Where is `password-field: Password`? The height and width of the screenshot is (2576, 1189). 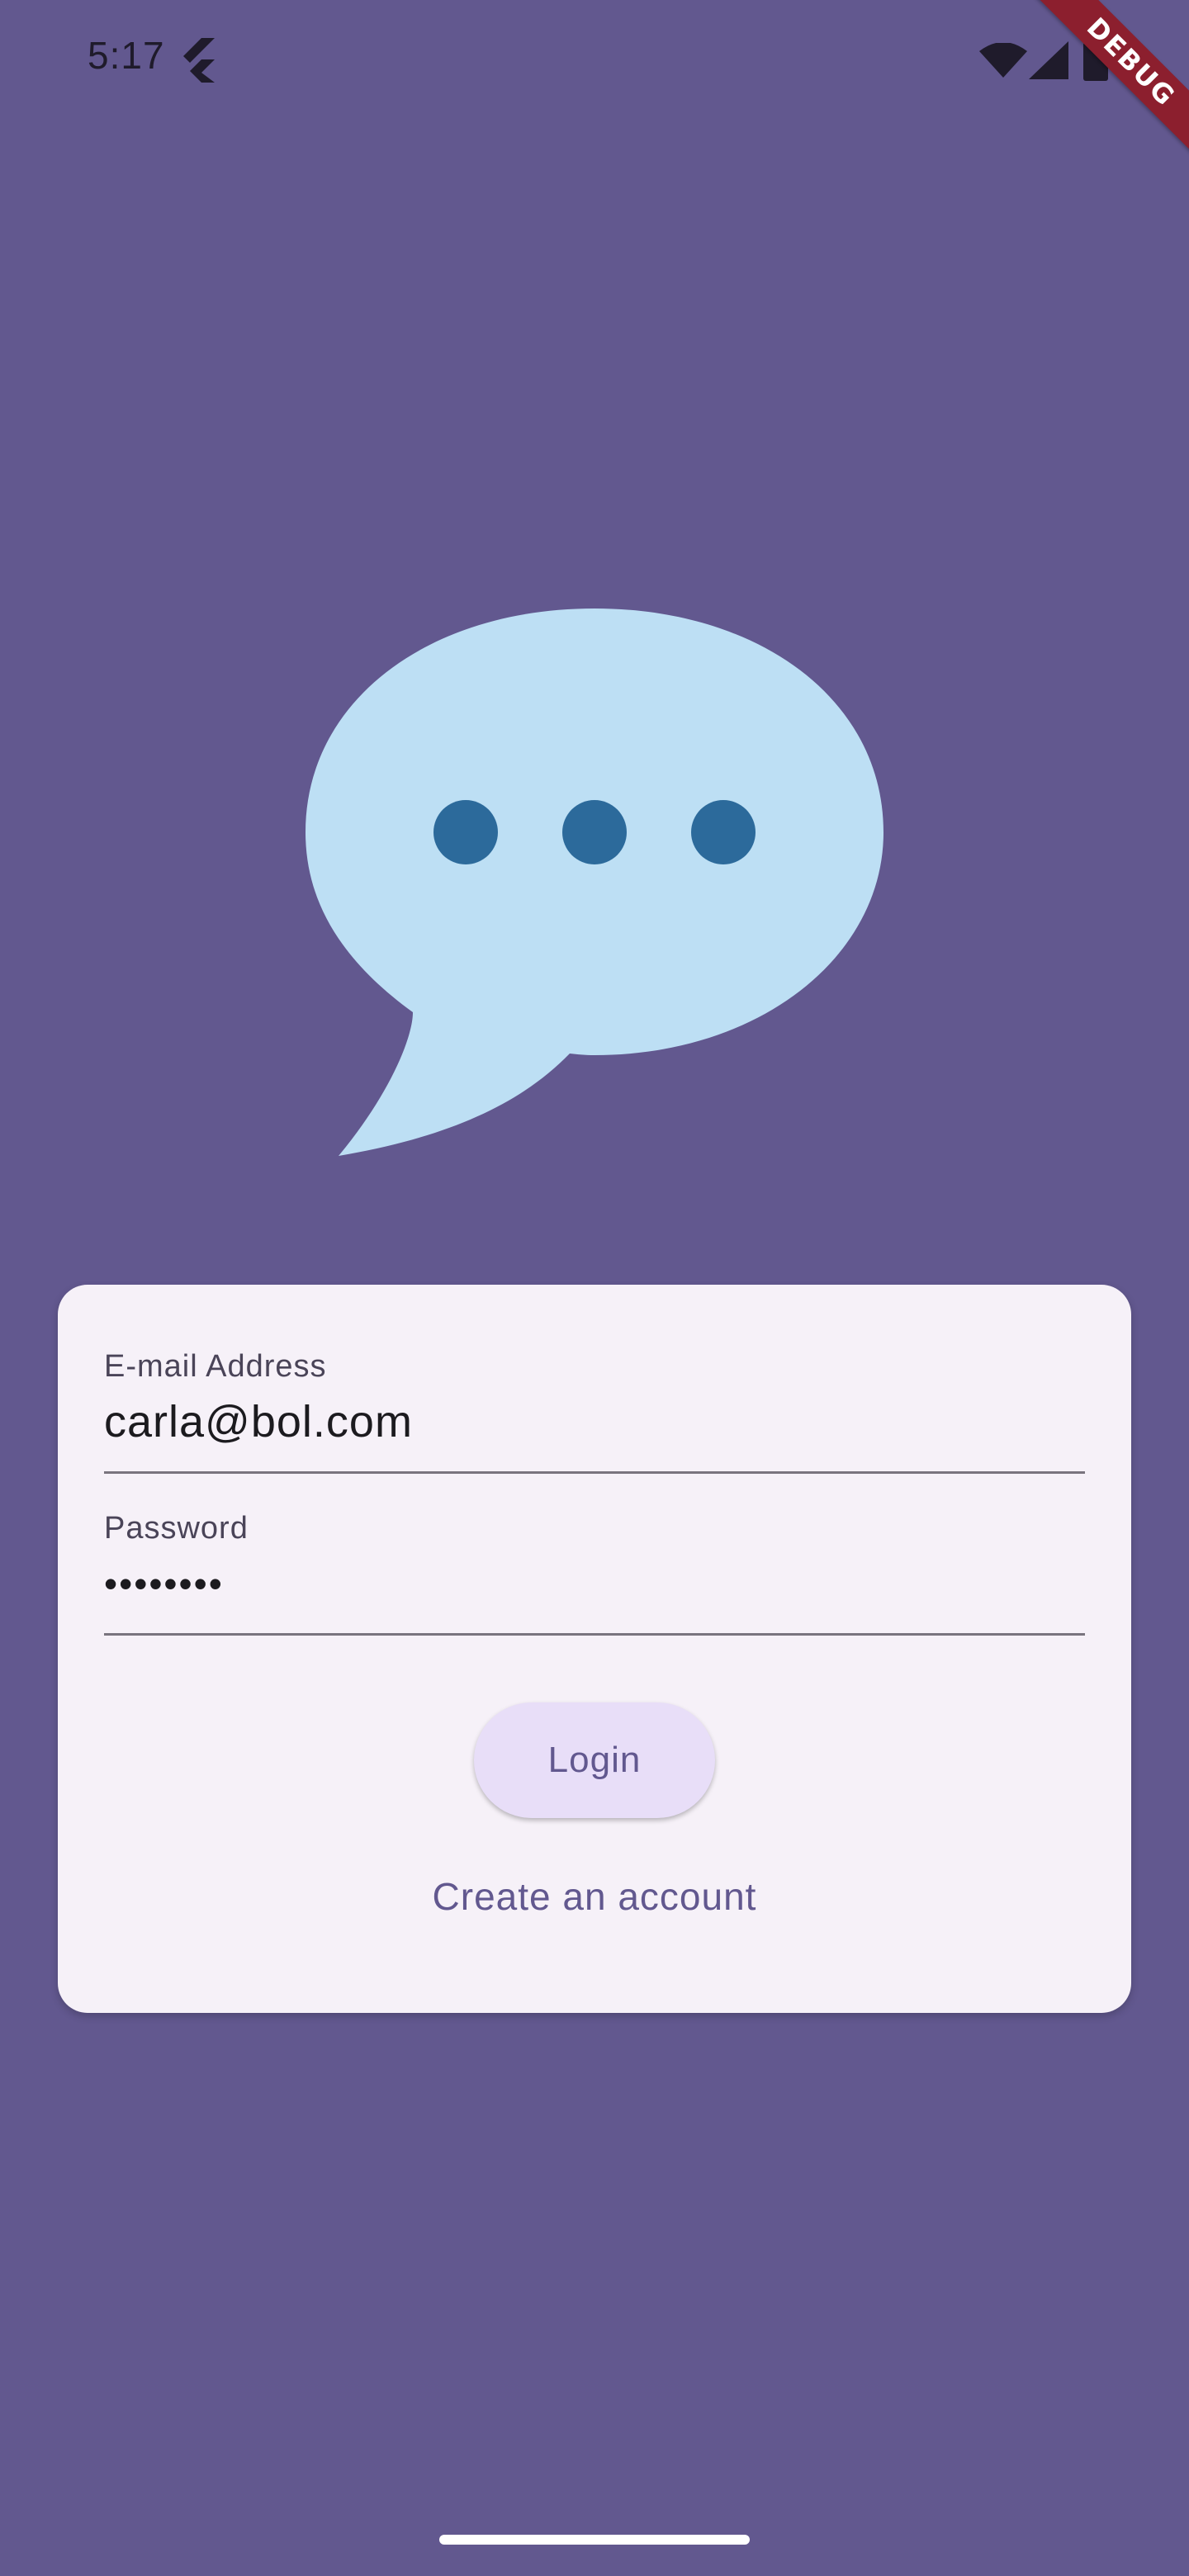
password-field: Password is located at coordinates (594, 1573).